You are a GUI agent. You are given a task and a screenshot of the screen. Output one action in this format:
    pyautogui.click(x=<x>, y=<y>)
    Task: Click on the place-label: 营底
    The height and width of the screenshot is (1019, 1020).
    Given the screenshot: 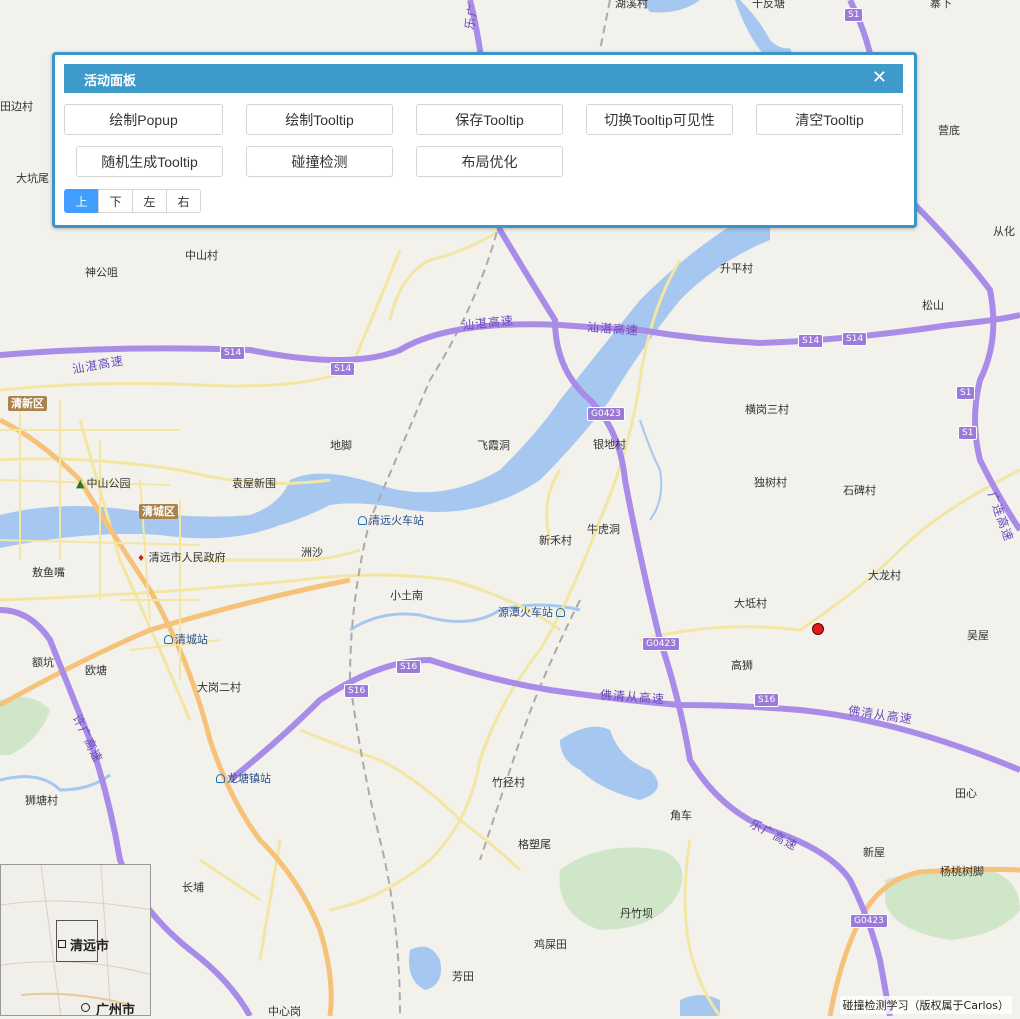 What is the action you would take?
    pyautogui.click(x=949, y=130)
    